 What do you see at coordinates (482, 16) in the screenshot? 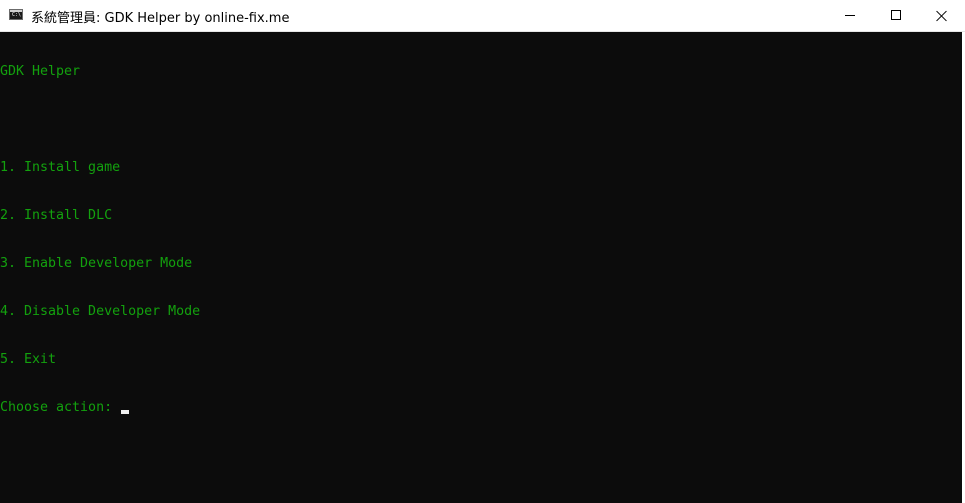
I see `title-bar: C:\ 系統管理員: GDK Helper by online-fix.me` at bounding box center [482, 16].